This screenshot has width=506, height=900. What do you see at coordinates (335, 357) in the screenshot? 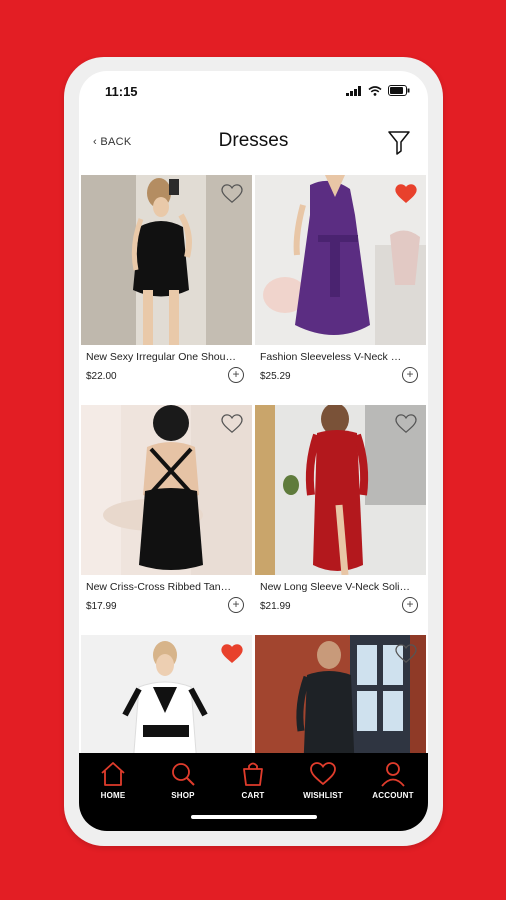
I see `product-name: Fashion Sleeveless V-Neck Wrap Dress` at bounding box center [335, 357].